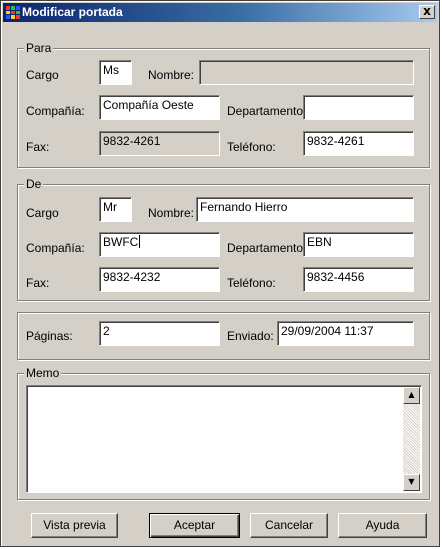 The width and height of the screenshot is (442, 549). What do you see at coordinates (251, 283) in the screenshot?
I see `de-telefono-label: Teléfono:` at bounding box center [251, 283].